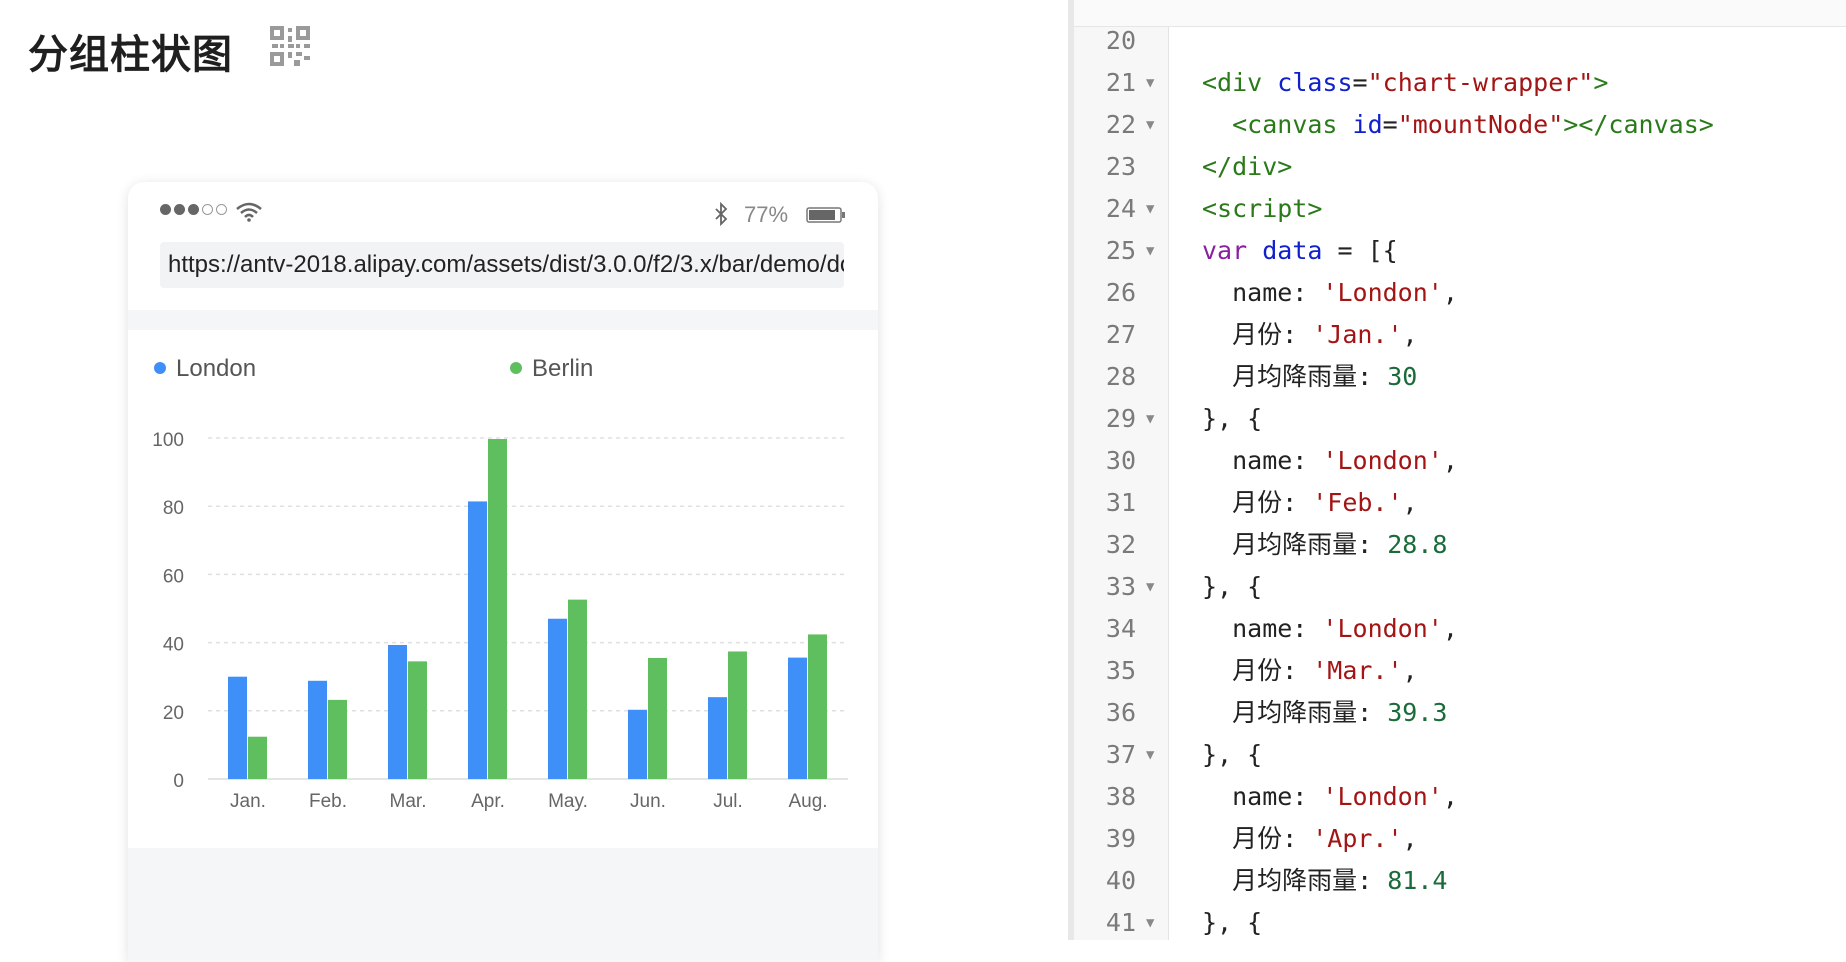  Describe the element at coordinates (1262, 209) in the screenshot. I see `code-text: <script>` at that location.